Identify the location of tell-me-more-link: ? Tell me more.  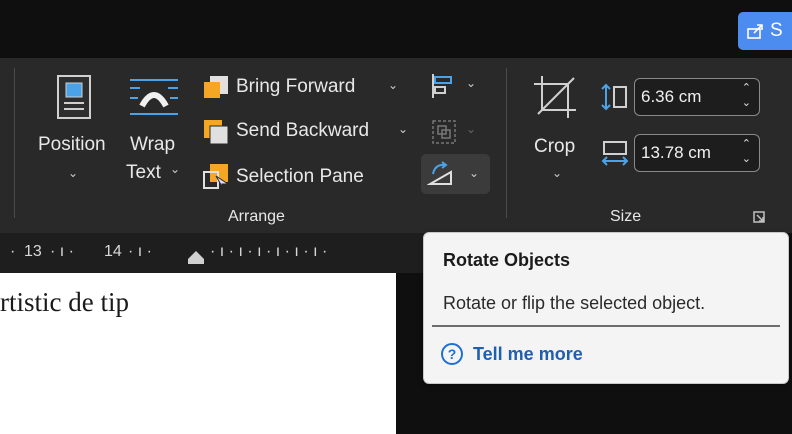
(512, 354).